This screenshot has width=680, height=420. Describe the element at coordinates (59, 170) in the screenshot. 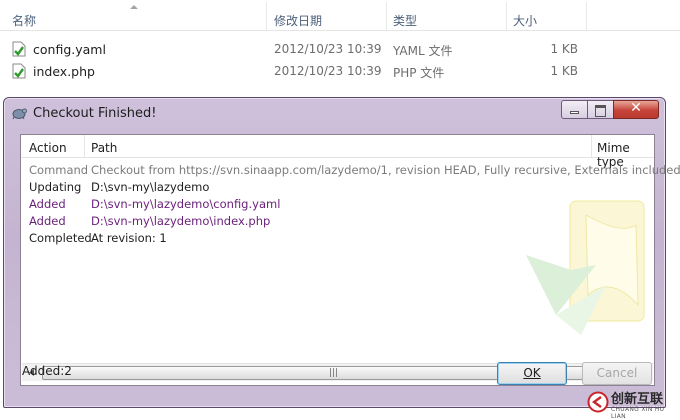

I see `log-action: Command` at that location.